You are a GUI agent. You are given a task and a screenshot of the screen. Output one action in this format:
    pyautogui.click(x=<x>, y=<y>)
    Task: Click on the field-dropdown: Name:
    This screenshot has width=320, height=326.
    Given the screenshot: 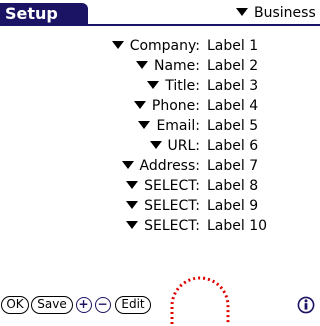 What is the action you would take?
    pyautogui.click(x=167, y=66)
    